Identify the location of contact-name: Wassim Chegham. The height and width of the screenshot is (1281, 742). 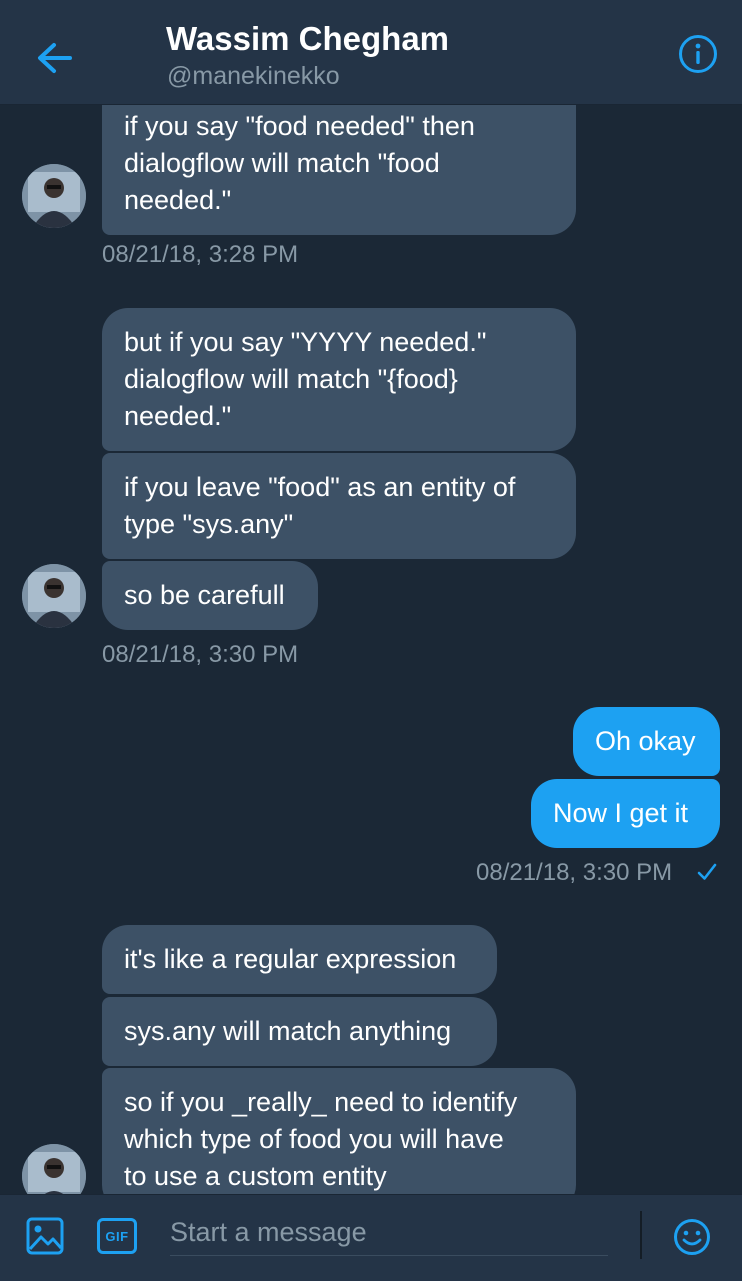
(308, 38).